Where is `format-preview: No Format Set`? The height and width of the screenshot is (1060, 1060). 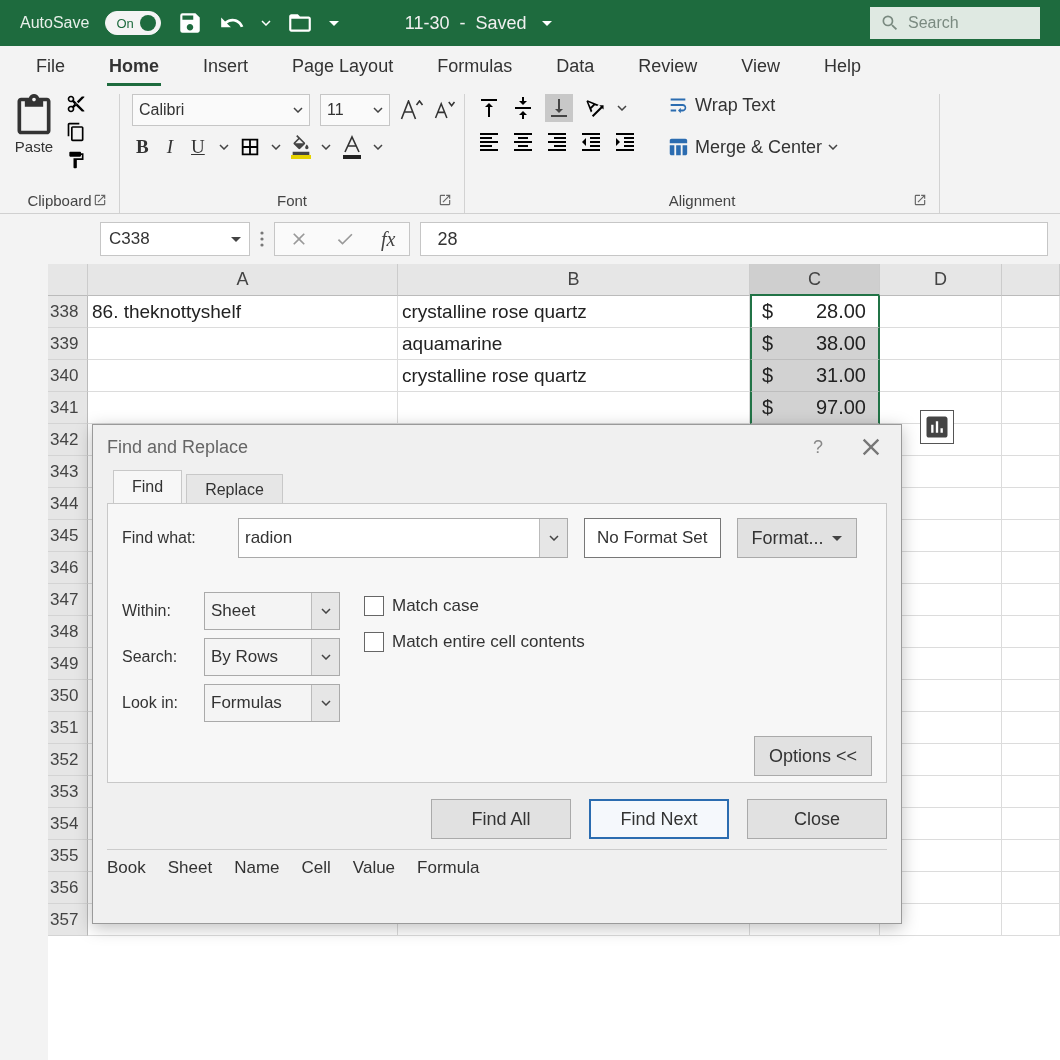
format-preview: No Format Set is located at coordinates (652, 538).